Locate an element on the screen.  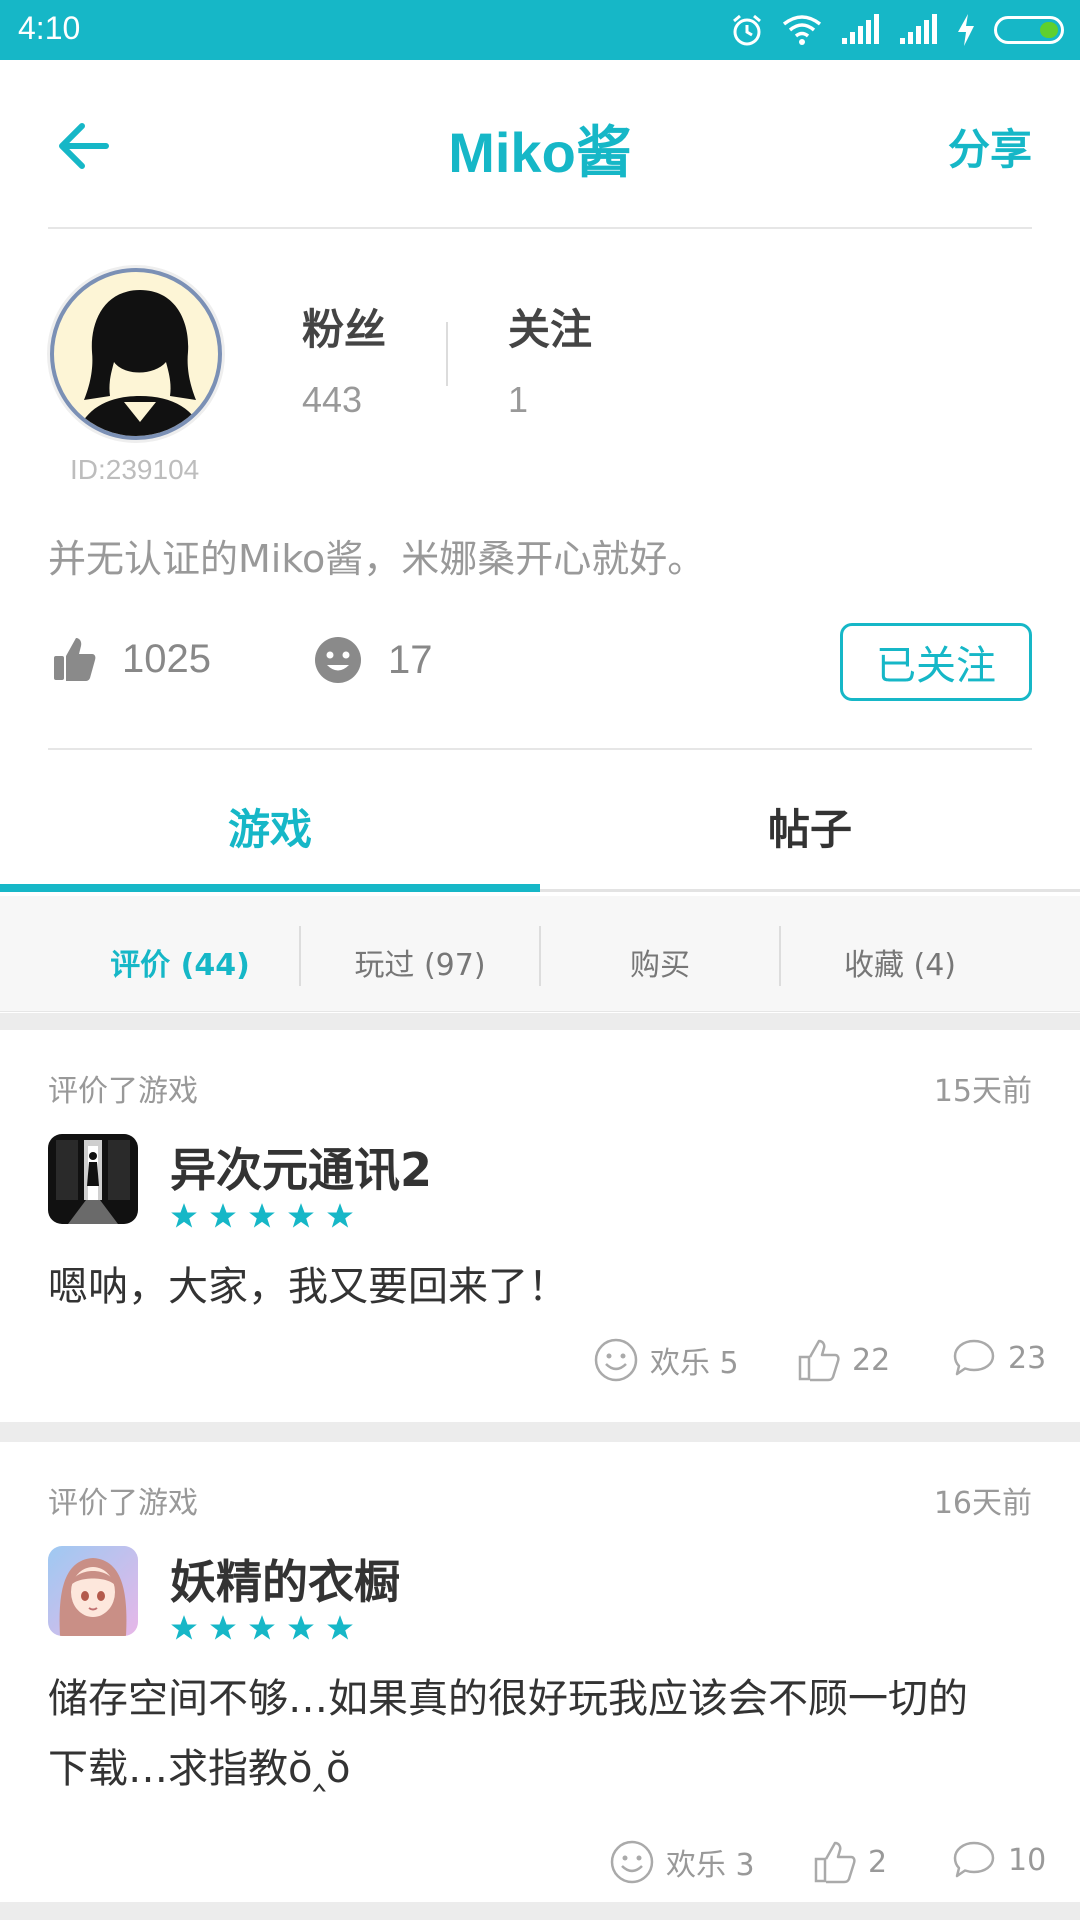
signal-icon is located at coordinates (860, 29).